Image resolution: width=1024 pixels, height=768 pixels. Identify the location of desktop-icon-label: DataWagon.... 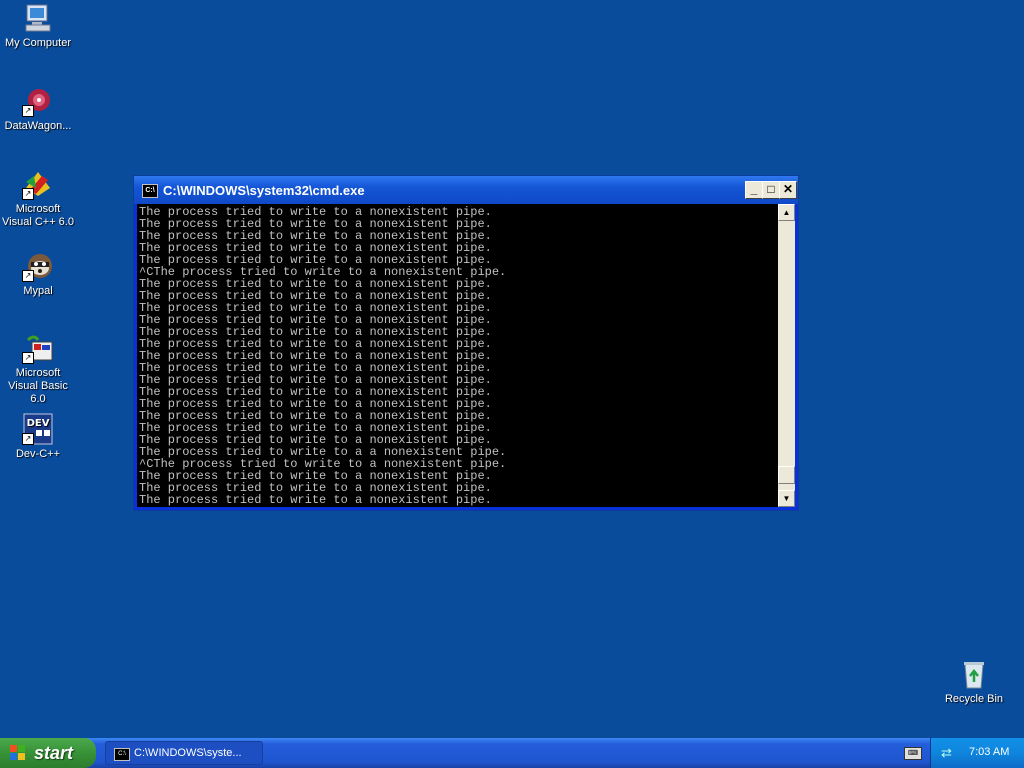
(38, 126).